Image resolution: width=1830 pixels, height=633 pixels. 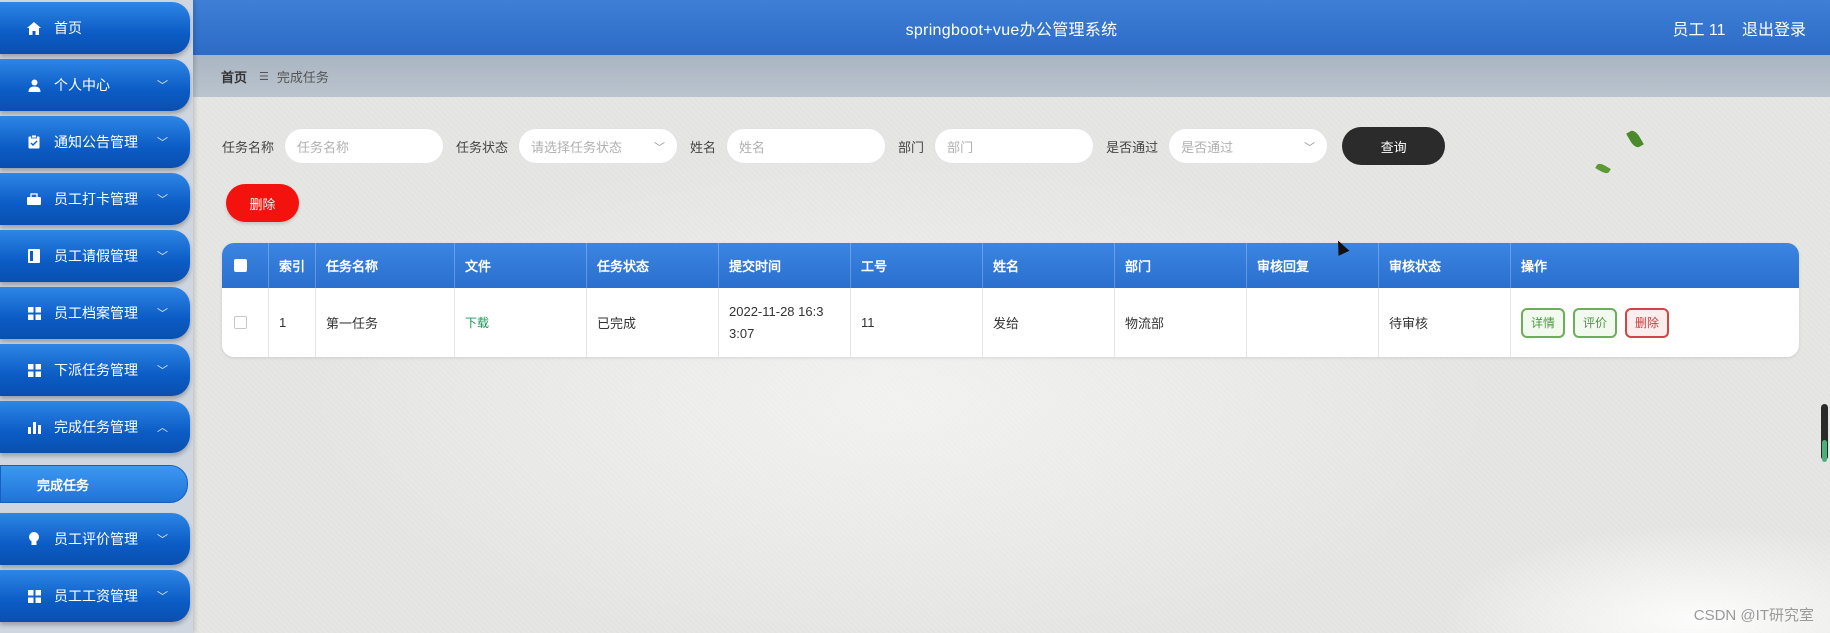 I want to click on sidebar-item-label: 员工评价管理, so click(x=96, y=539).